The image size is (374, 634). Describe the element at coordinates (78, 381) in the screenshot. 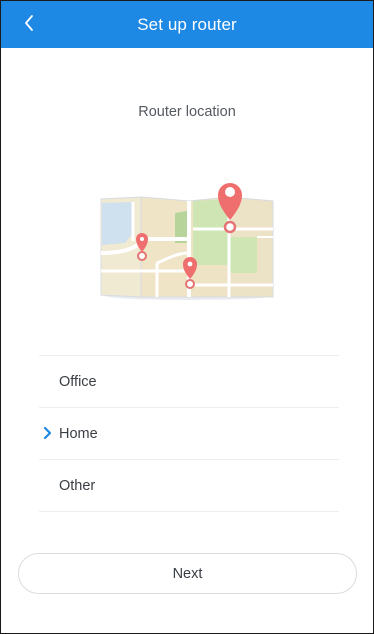

I see `location-label: Office` at that location.